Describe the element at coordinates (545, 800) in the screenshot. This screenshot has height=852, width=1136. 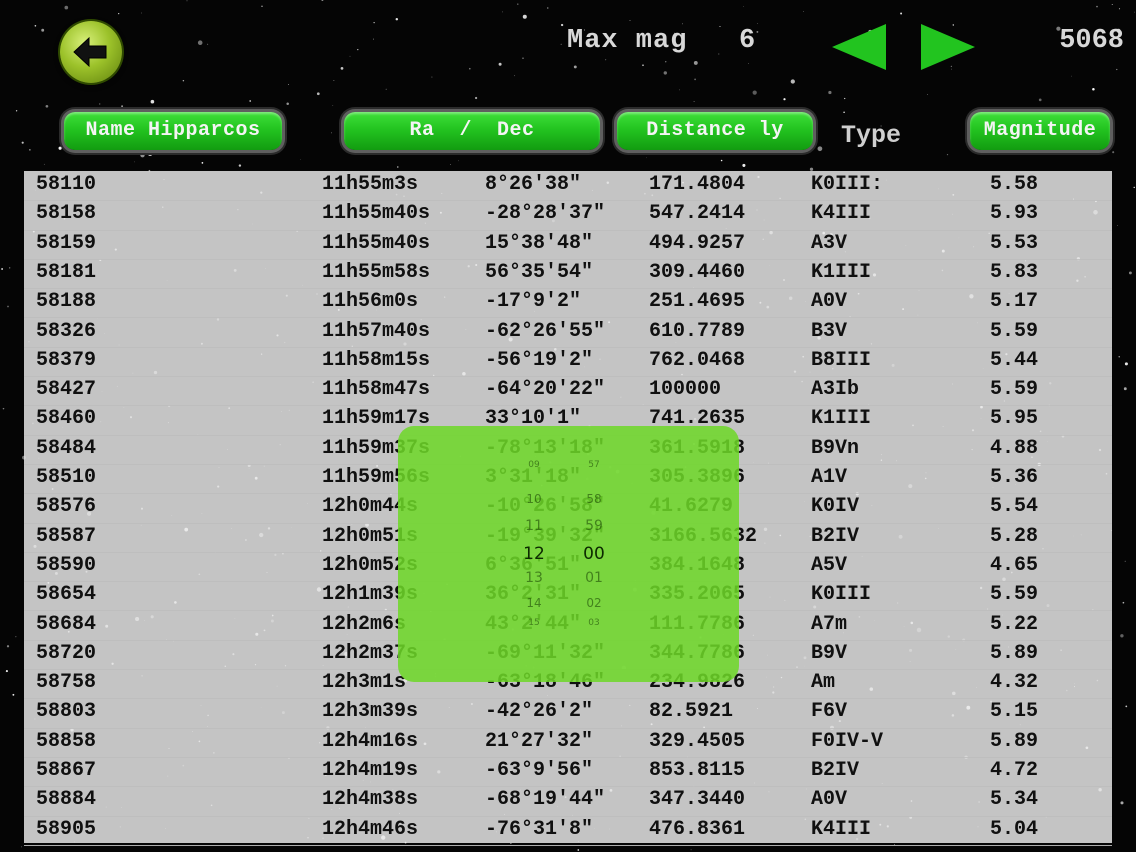
I see `dec-cell: -68°19'44"` at that location.